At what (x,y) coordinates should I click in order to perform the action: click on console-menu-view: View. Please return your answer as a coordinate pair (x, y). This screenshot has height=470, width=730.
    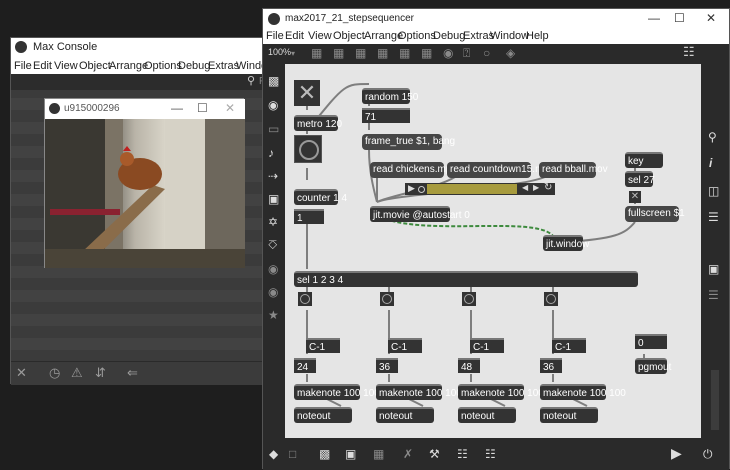
    Looking at the image, I should click on (66, 66).